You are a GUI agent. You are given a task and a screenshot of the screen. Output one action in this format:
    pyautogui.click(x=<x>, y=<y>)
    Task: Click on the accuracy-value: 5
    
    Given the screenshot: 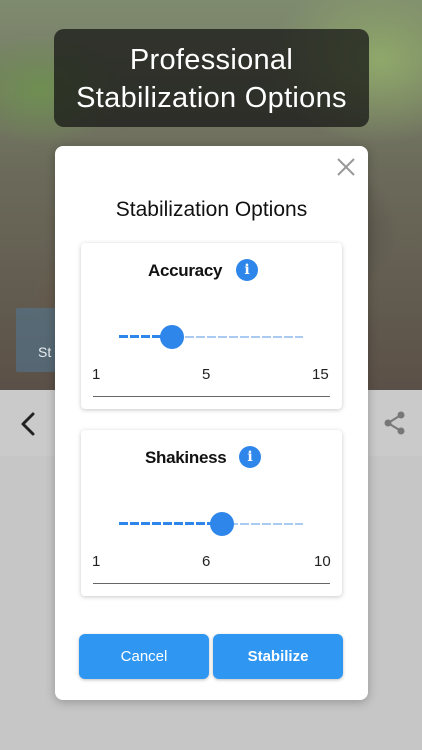 What is the action you would take?
    pyautogui.click(x=206, y=374)
    